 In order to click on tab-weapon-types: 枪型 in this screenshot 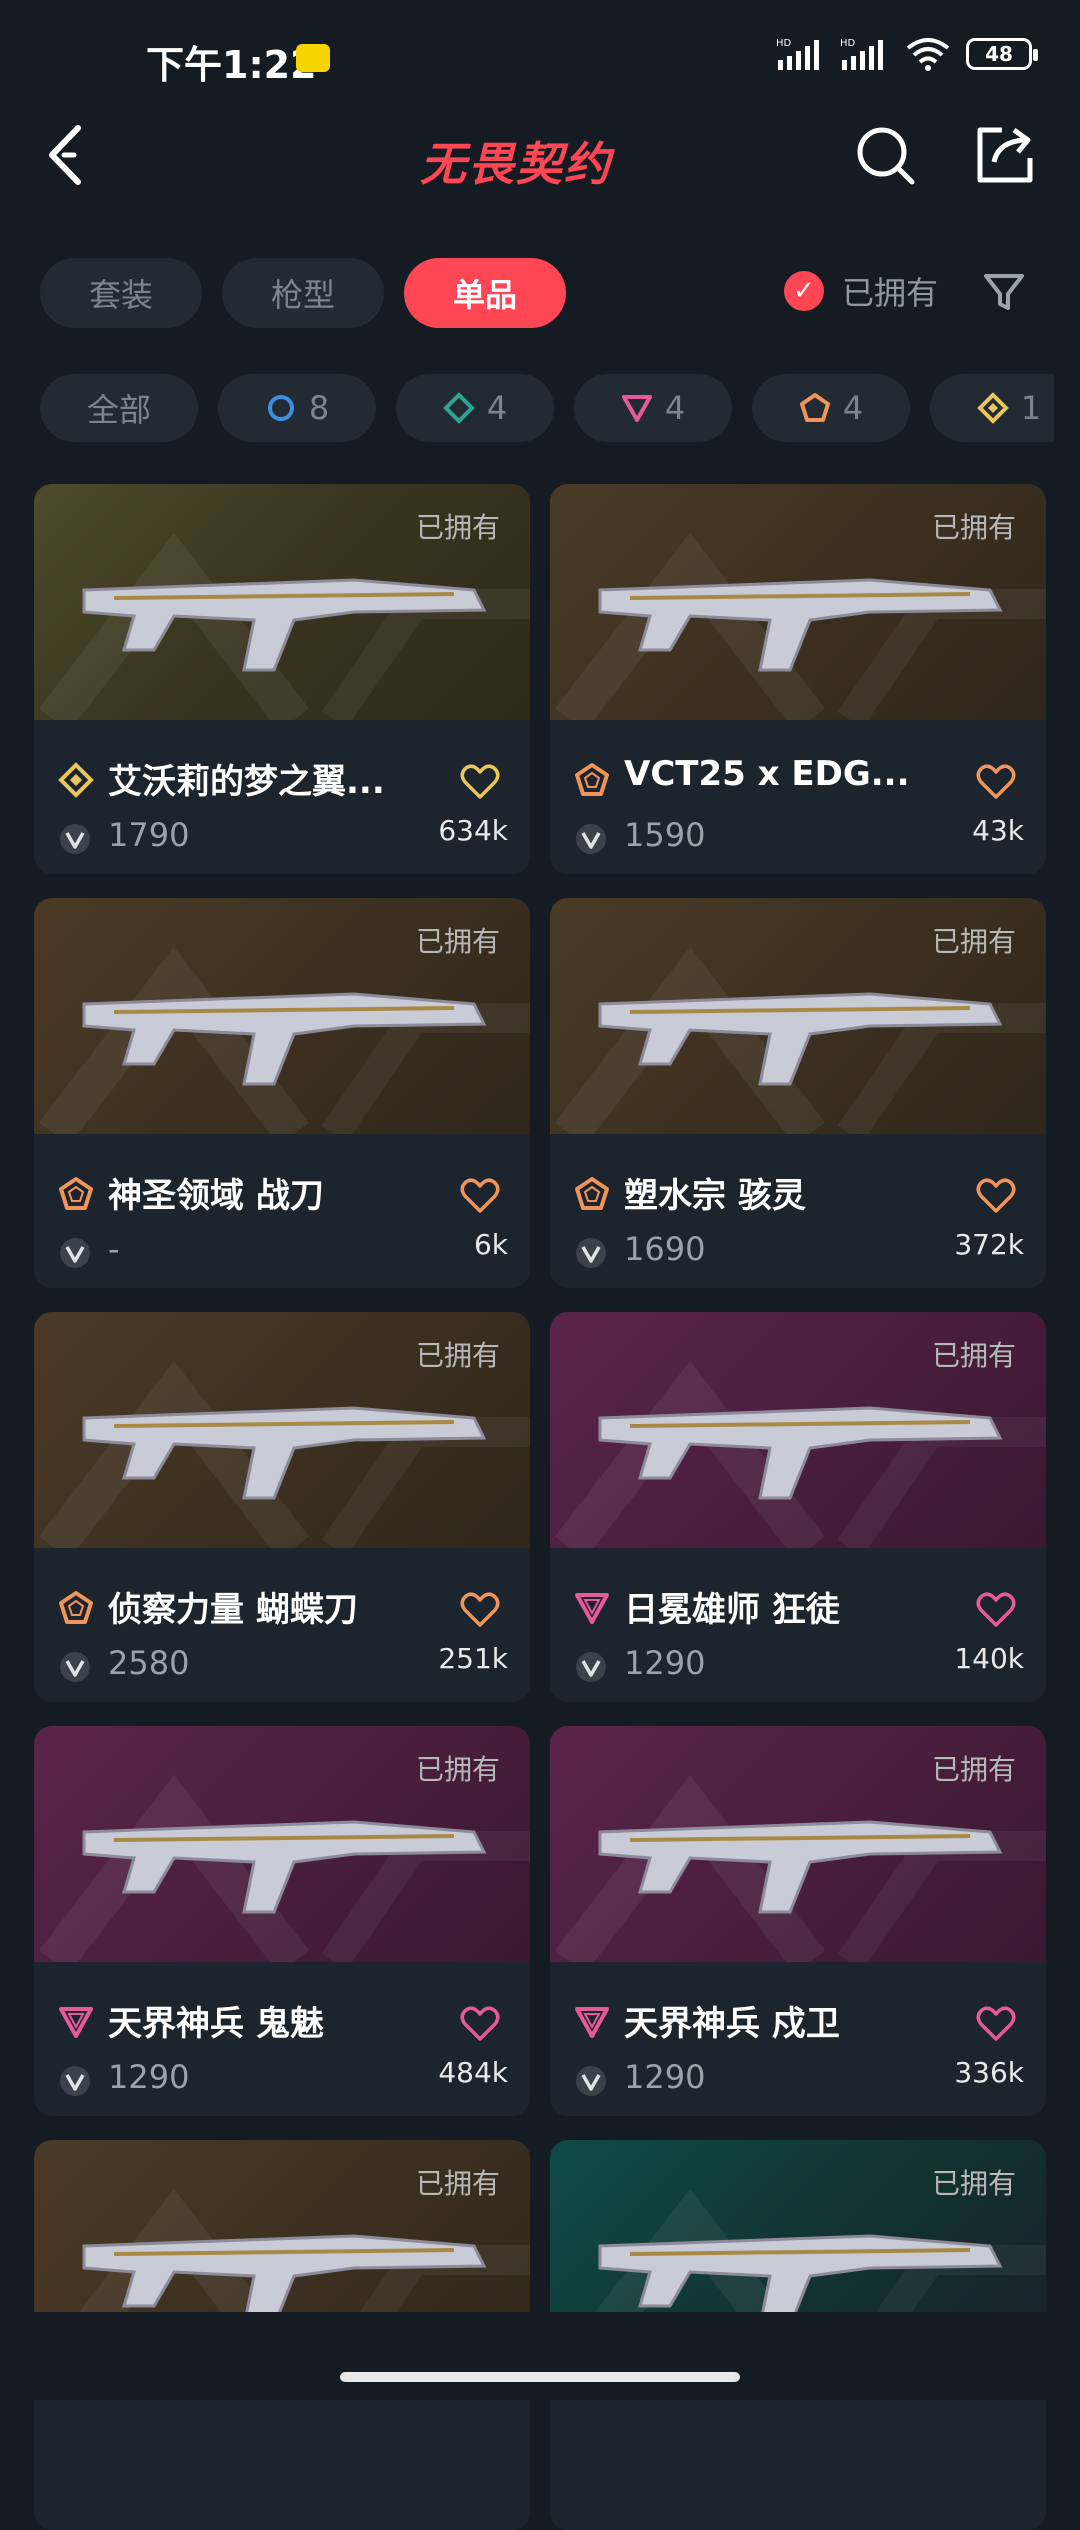, I will do `click(303, 293)`.